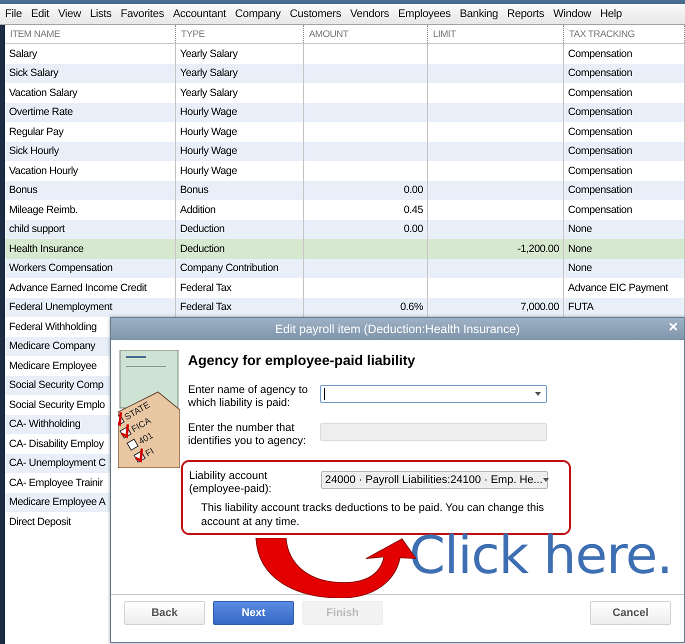  What do you see at coordinates (302, 360) in the screenshot?
I see `dialog-heading: Agency for employee-paid liability` at bounding box center [302, 360].